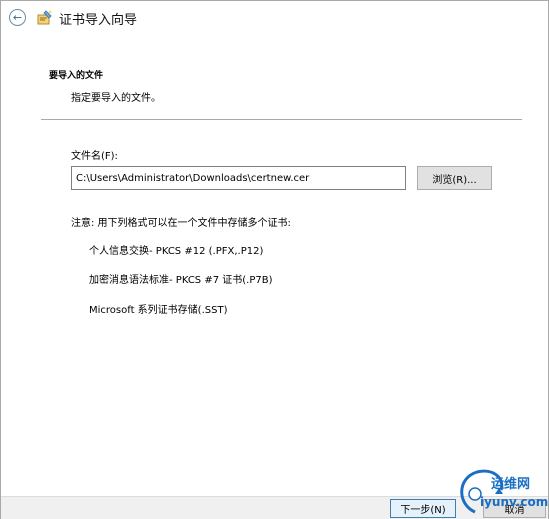 The width and height of the screenshot is (549, 519). What do you see at coordinates (116, 98) in the screenshot?
I see `page-subheading: 指定要导入的文件。` at bounding box center [116, 98].